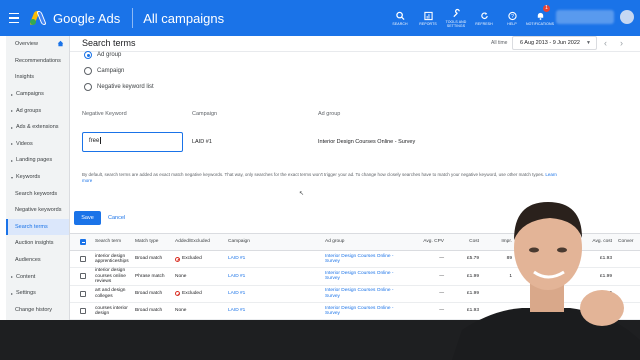 This screenshot has width=640, height=360. I want to click on match-type-cell: Phrase match, so click(150, 276).